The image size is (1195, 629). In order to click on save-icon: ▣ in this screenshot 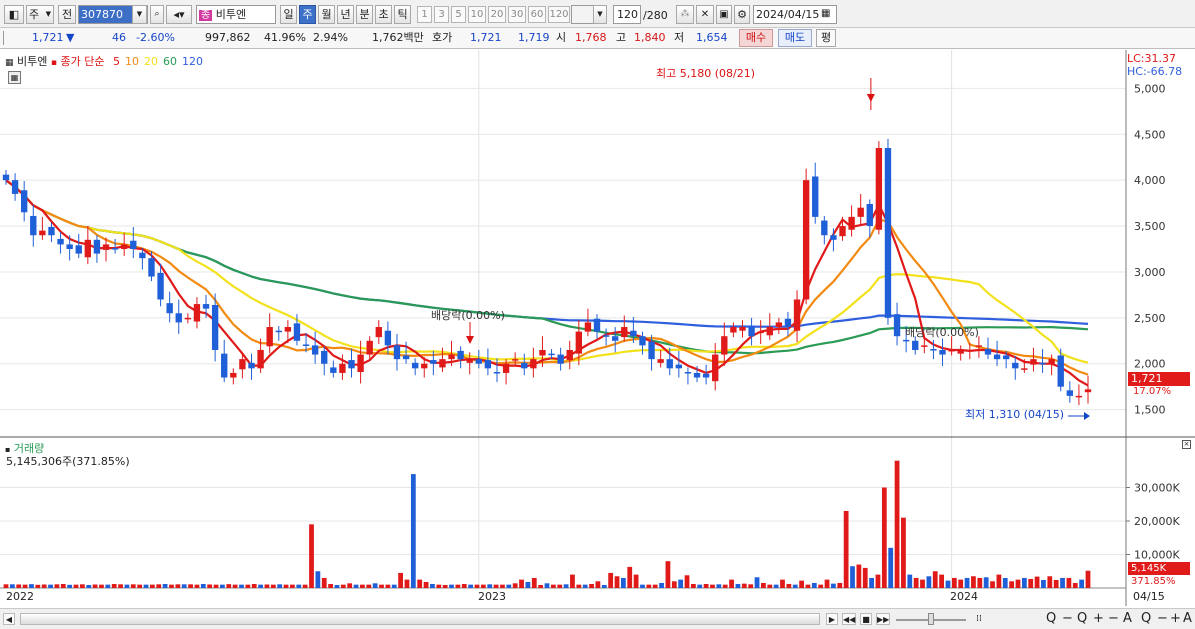, I will do `click(724, 14)`.